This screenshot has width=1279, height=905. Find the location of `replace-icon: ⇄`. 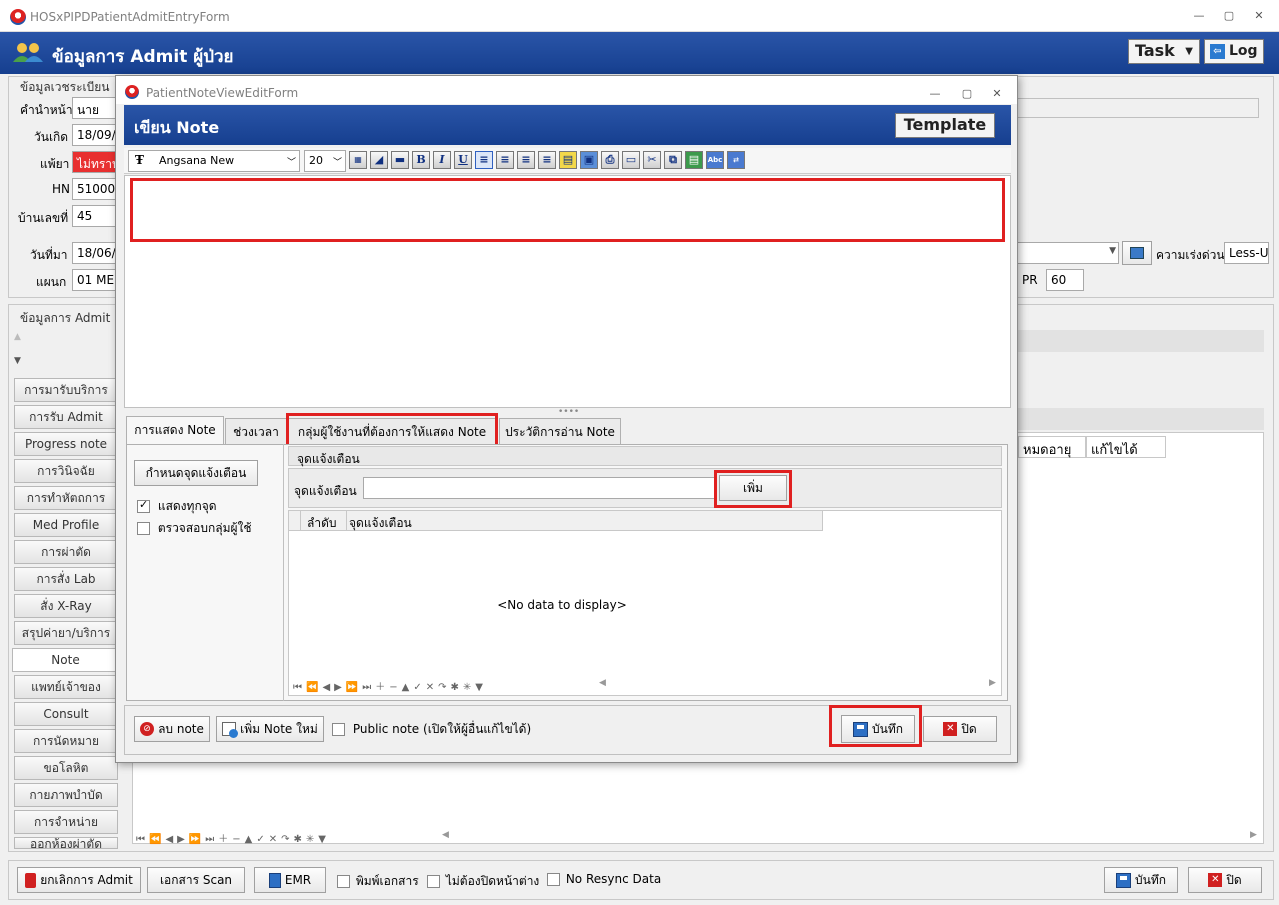

replace-icon: ⇄ is located at coordinates (736, 160).